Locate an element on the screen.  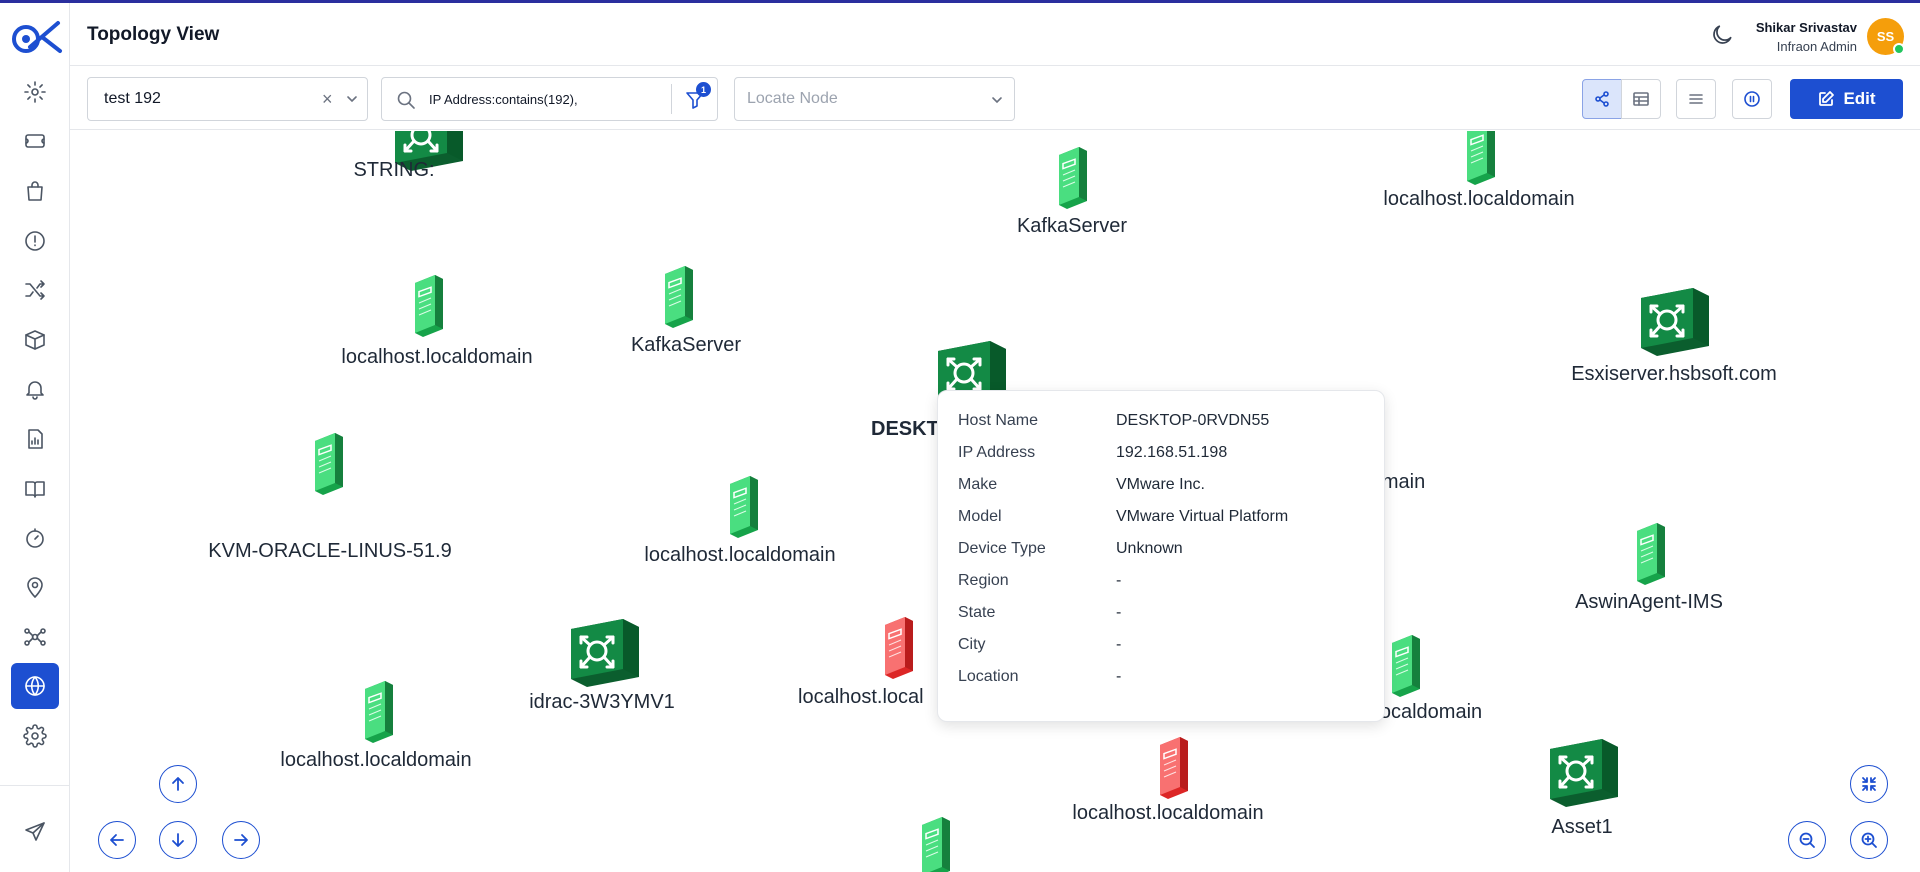
tooltip-value: - is located at coordinates (1119, 644).